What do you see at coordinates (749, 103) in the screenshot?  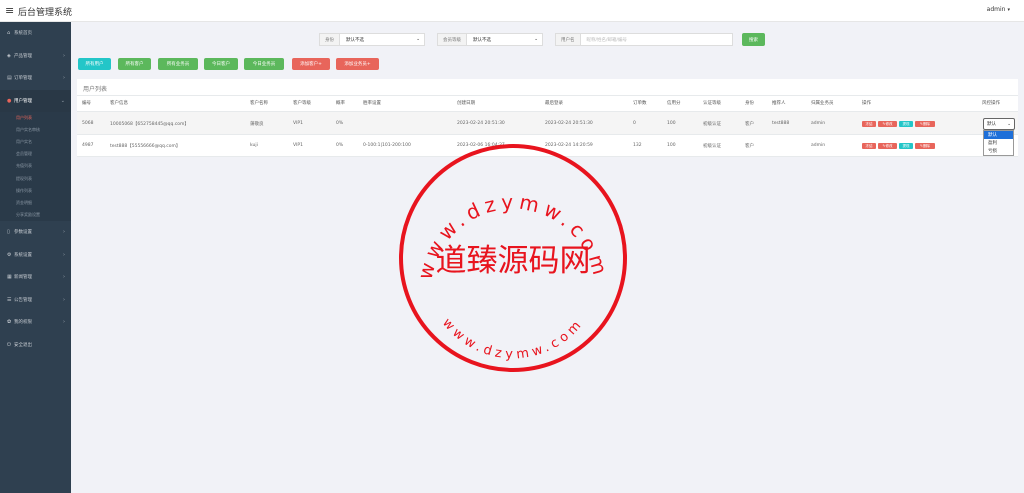 I see `col-header: 身份` at bounding box center [749, 103].